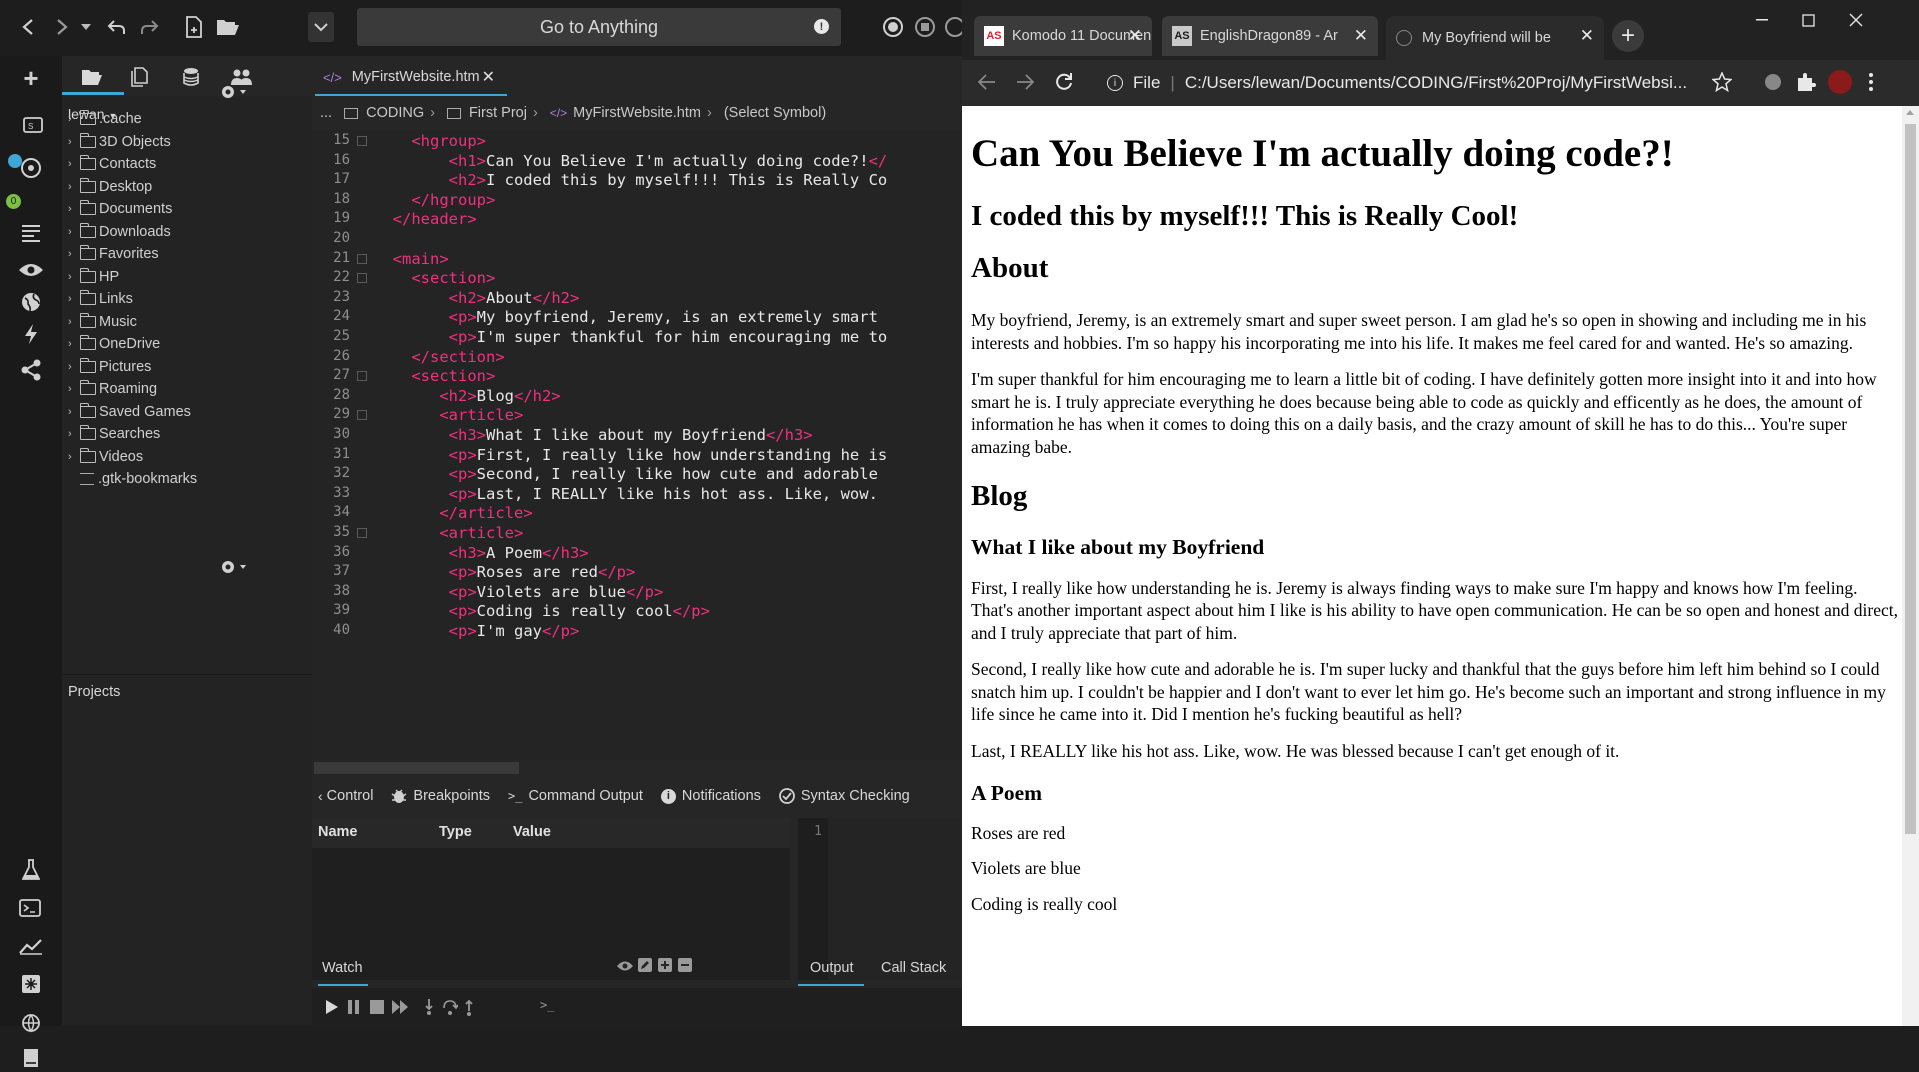 This screenshot has height=1072, width=1919. What do you see at coordinates (112, 389) in the screenshot?
I see `tree-item: › Roaming` at bounding box center [112, 389].